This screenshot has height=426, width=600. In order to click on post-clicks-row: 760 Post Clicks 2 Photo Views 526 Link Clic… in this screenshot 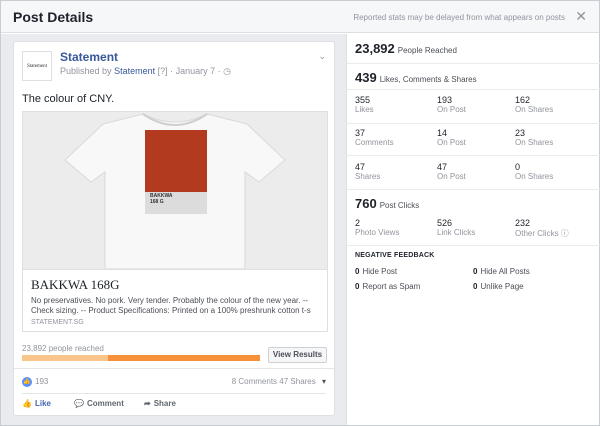, I will do `click(473, 218)`.